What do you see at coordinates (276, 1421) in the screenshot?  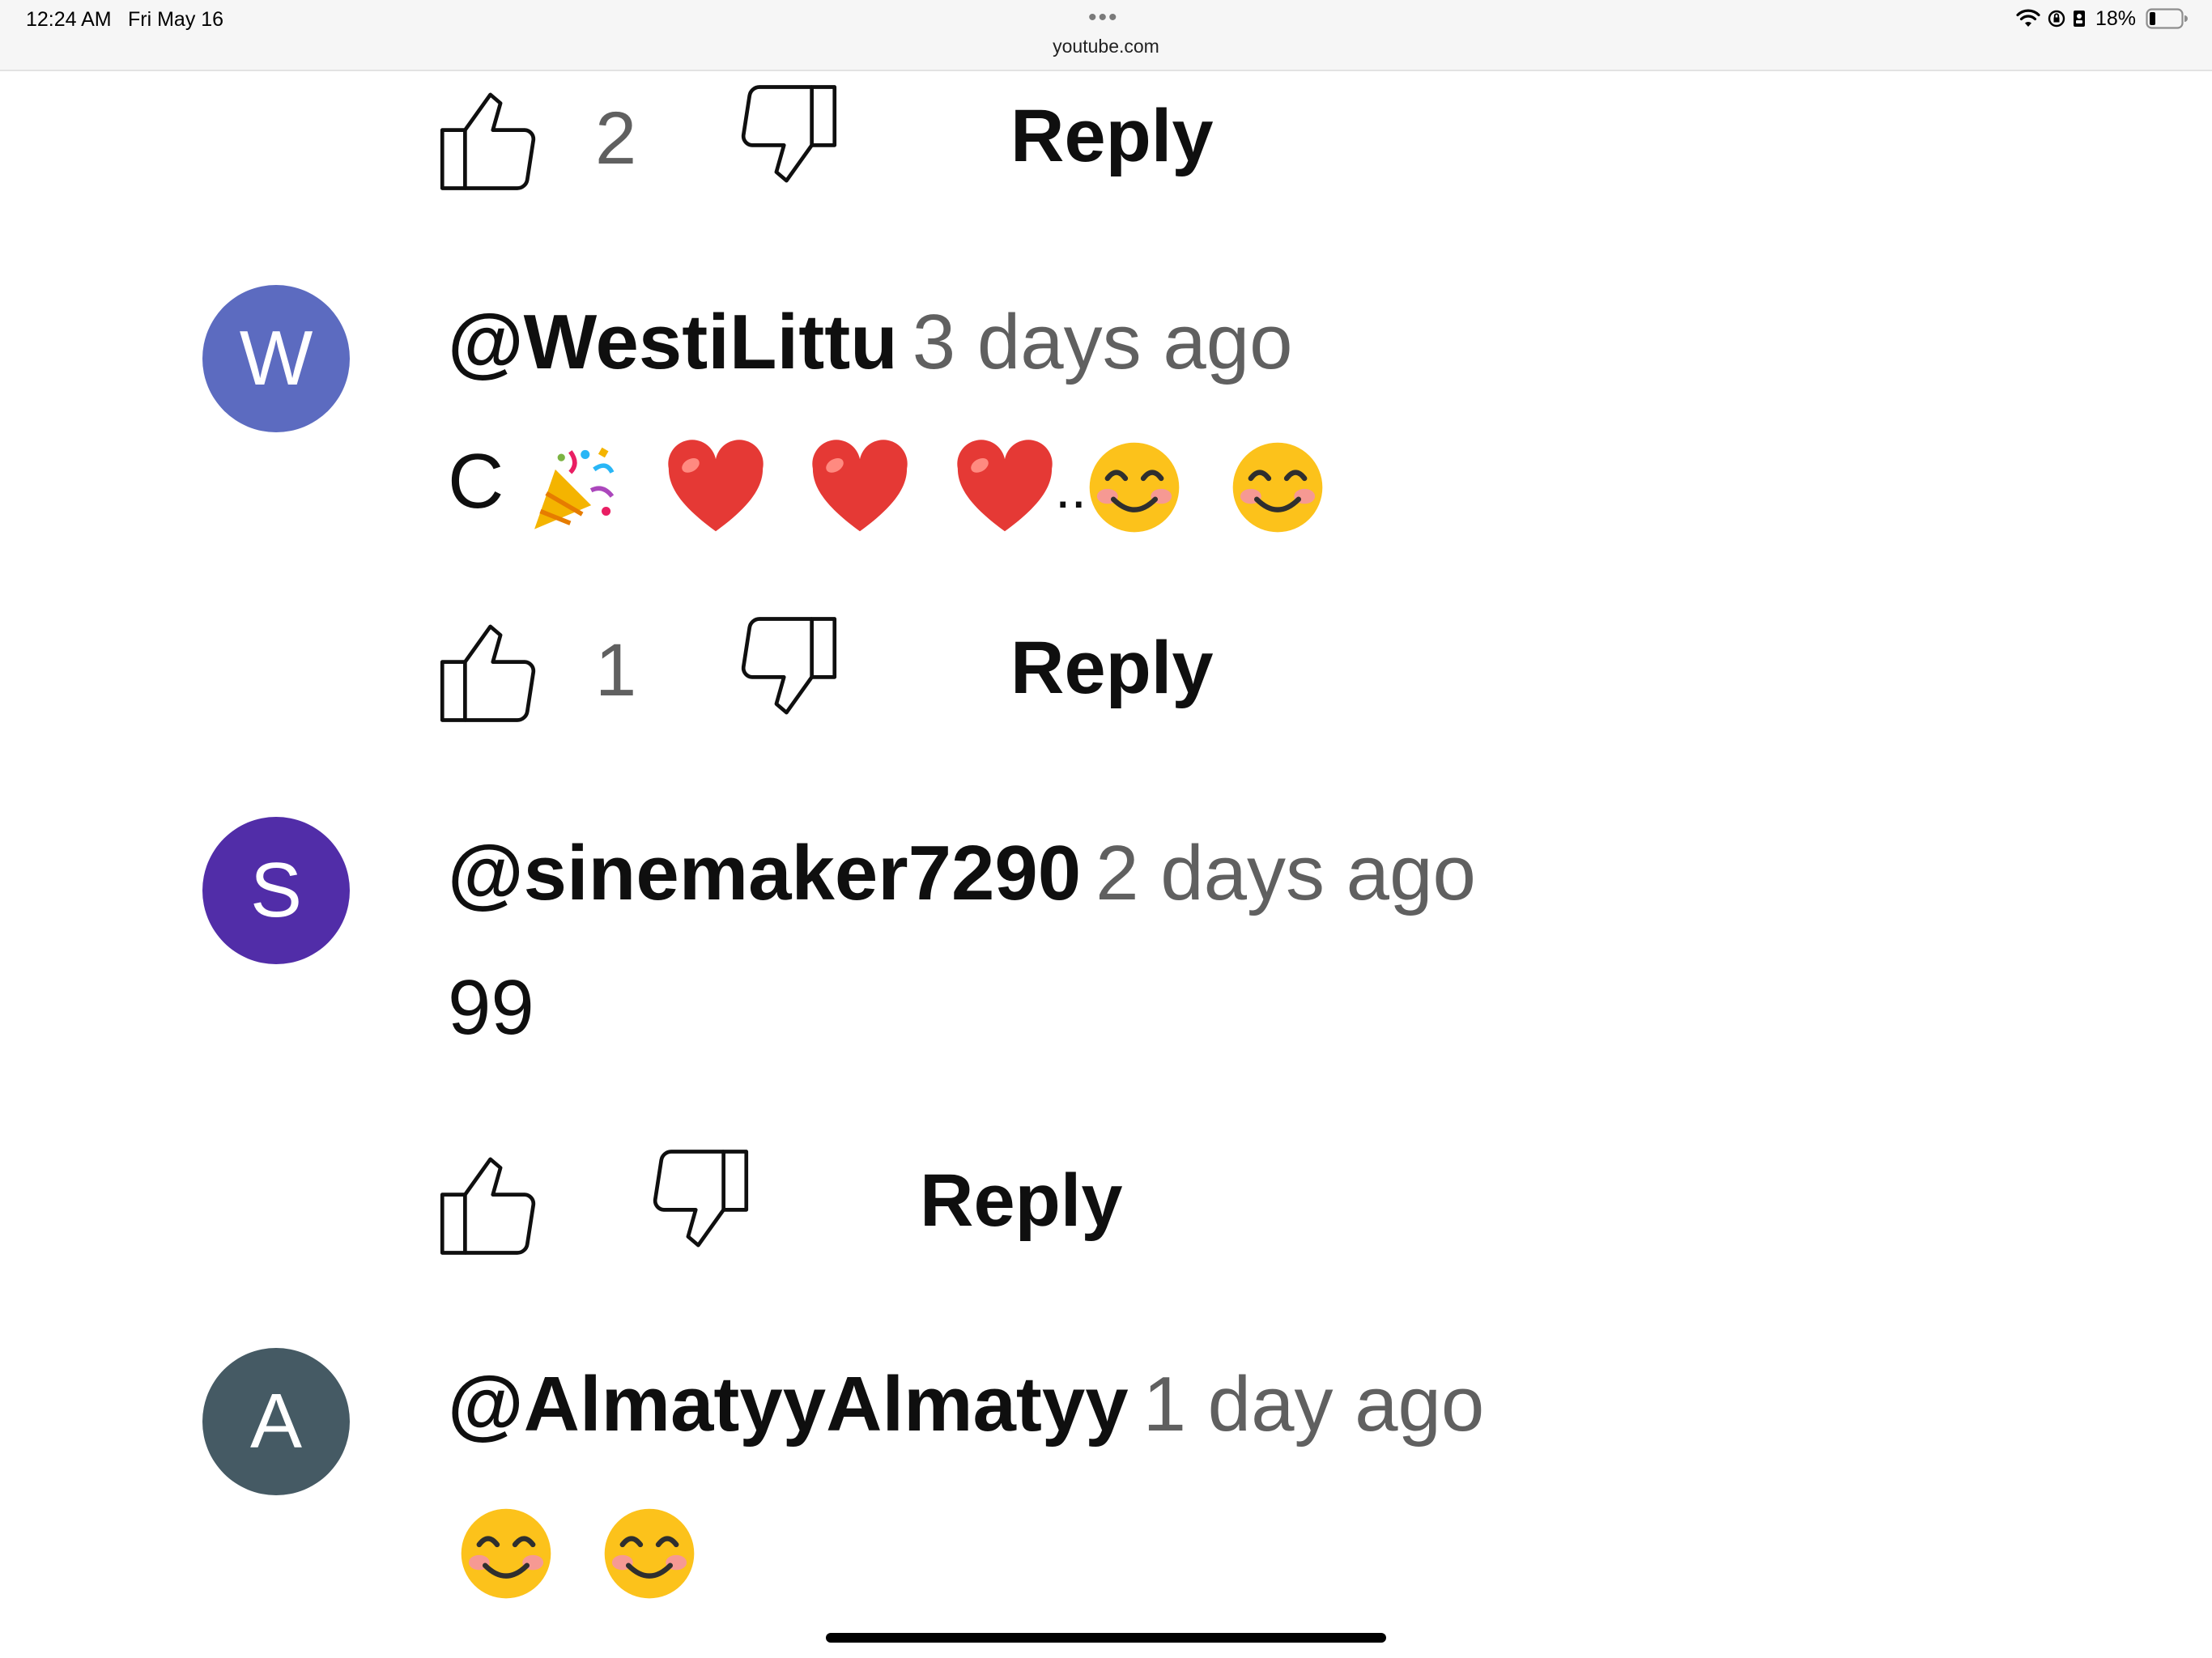 I see `avatar: A` at bounding box center [276, 1421].